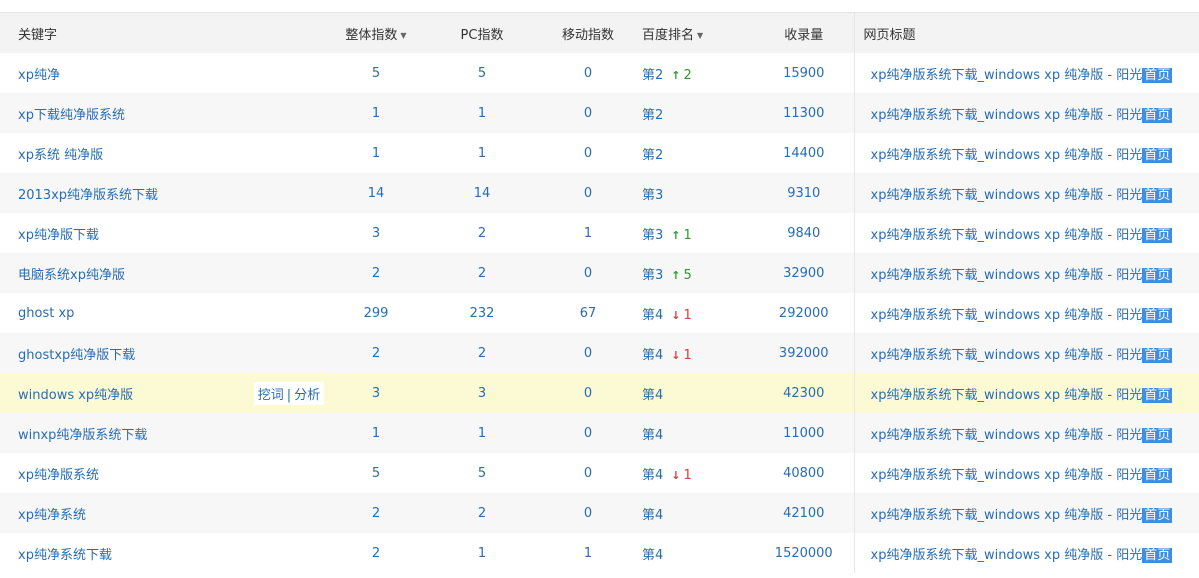 Image resolution: width=1199 pixels, height=578 pixels. I want to click on keyword-link: xp纯净系统下载, so click(124, 553).